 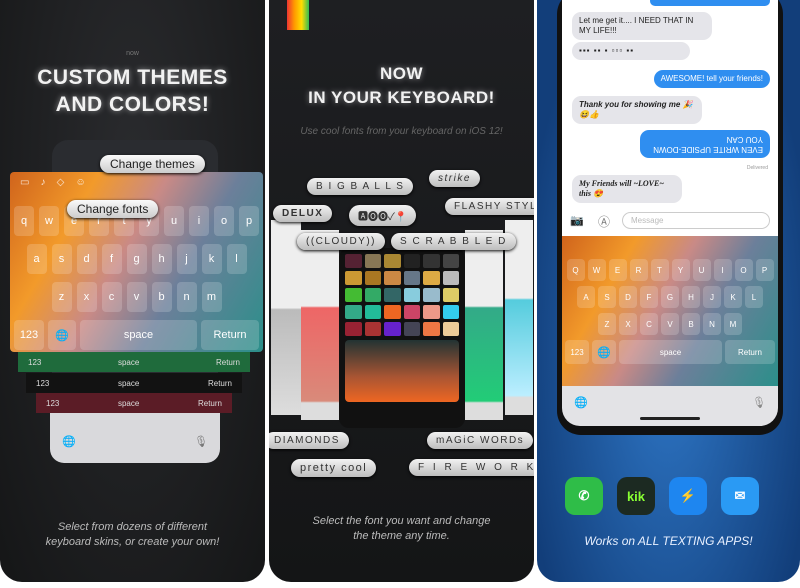 I want to click on font-bubble-emoji: 🅰🅞🅞✓📍, so click(x=383, y=215).